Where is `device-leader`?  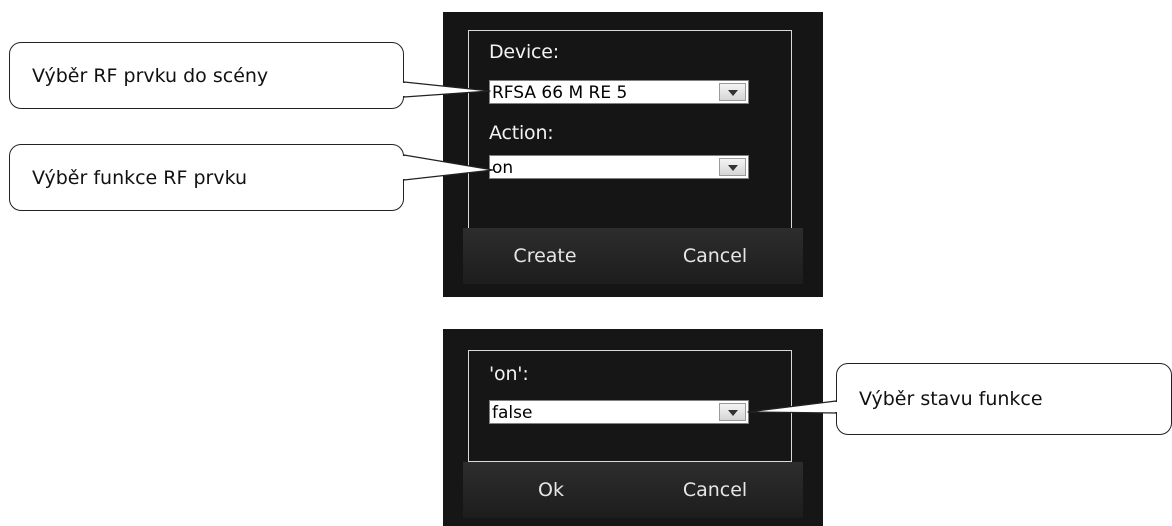 device-leader is located at coordinates (447, 89).